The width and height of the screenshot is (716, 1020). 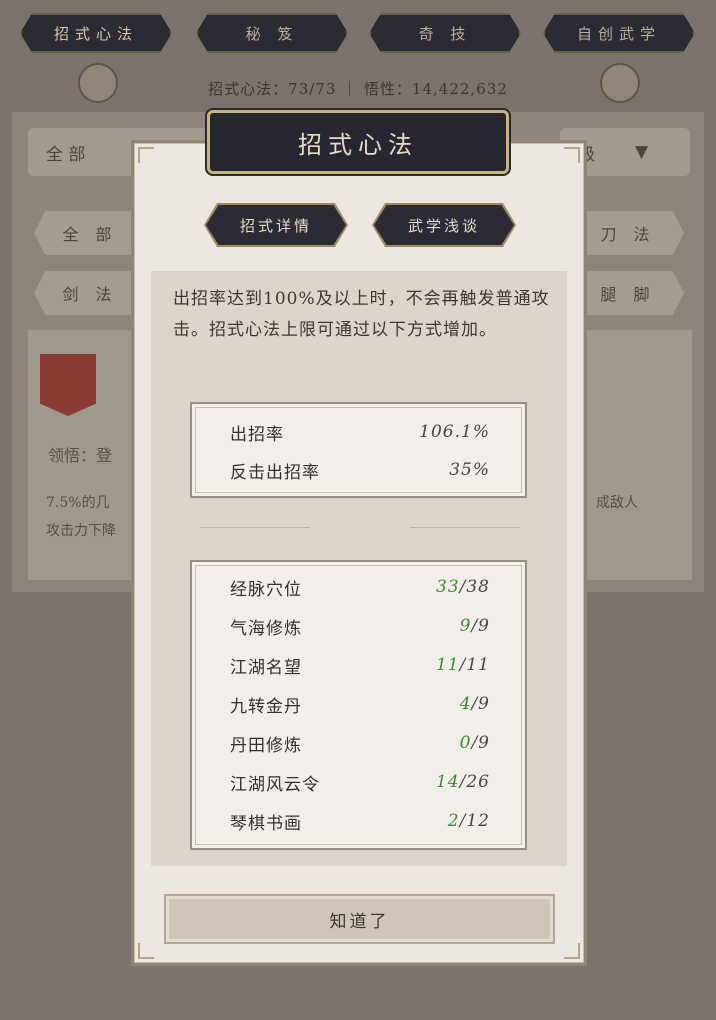 I want to click on source-label: 琴棋书画, so click(x=266, y=823).